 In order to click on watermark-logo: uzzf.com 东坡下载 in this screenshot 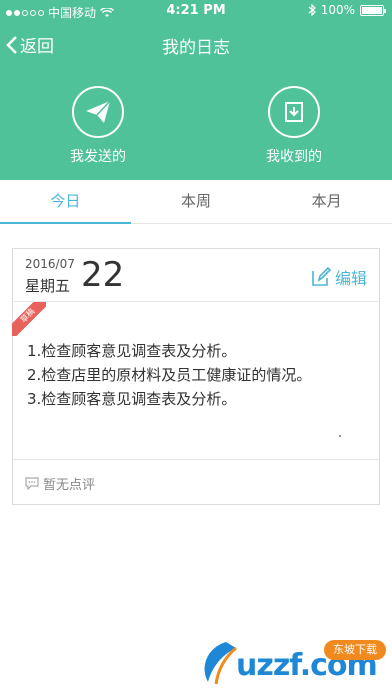, I will do `click(291, 663)`.